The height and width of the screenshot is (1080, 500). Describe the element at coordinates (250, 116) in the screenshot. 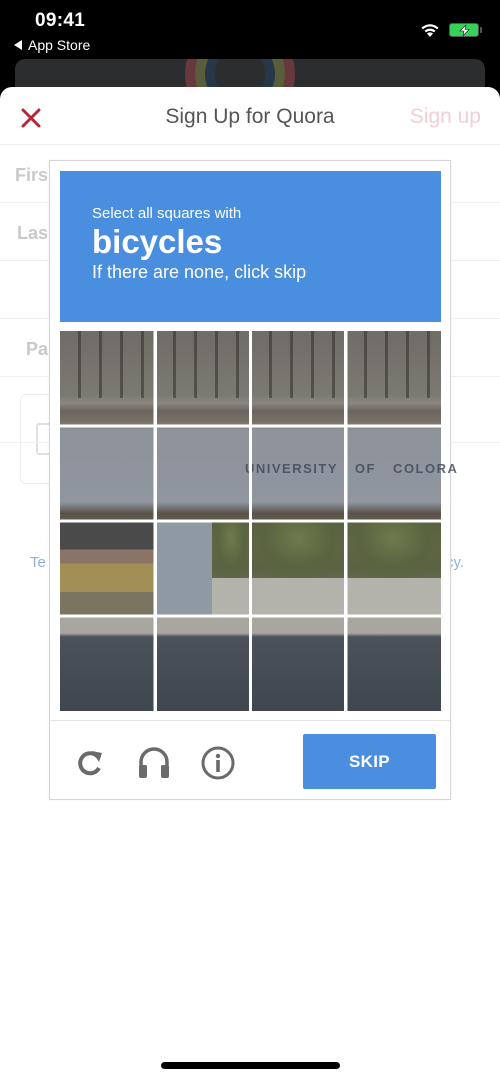

I see `nav-bar: Sign Up for Quora Sign up` at that location.